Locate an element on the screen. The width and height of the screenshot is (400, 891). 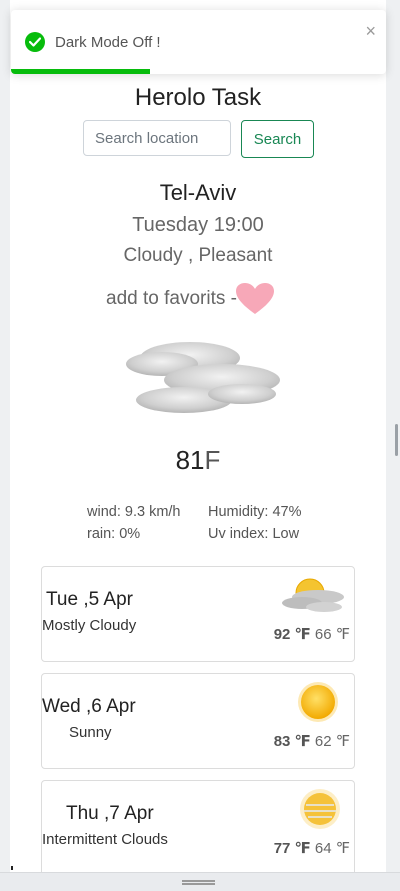
forecast-high: 77 ℉ is located at coordinates (292, 848).